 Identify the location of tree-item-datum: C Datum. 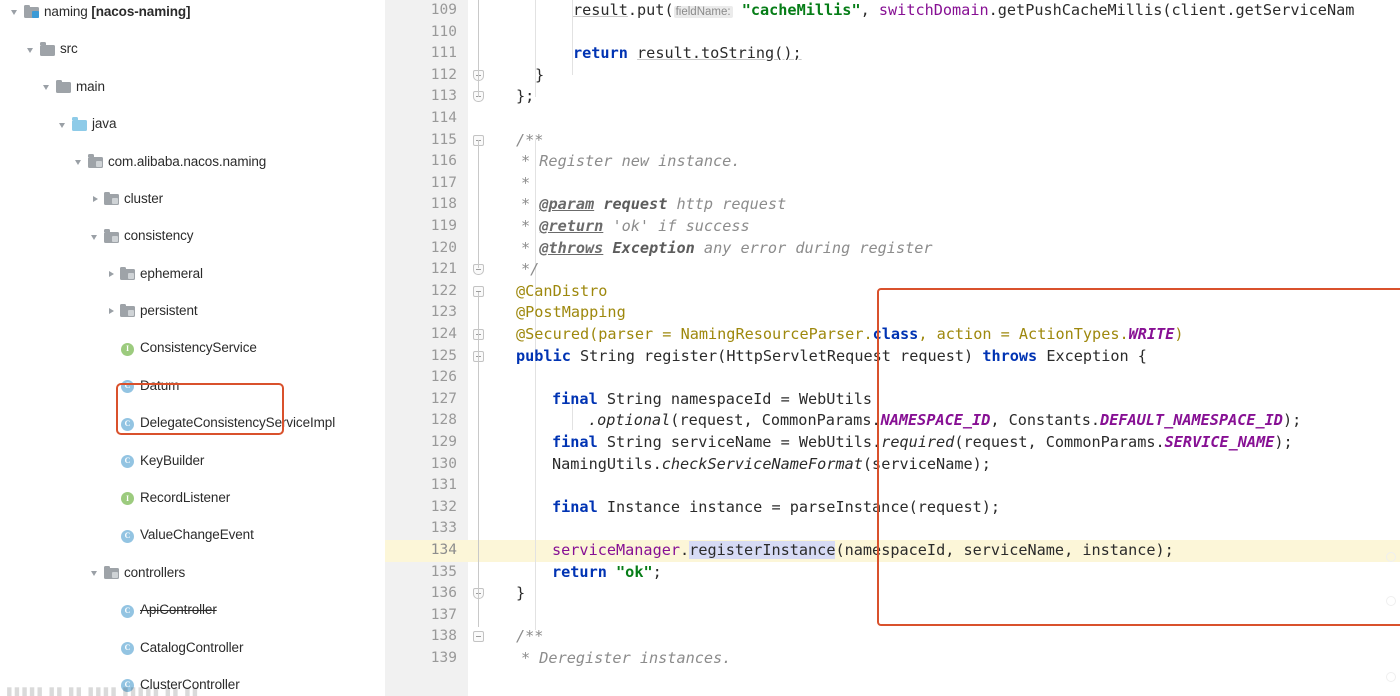
(192, 386).